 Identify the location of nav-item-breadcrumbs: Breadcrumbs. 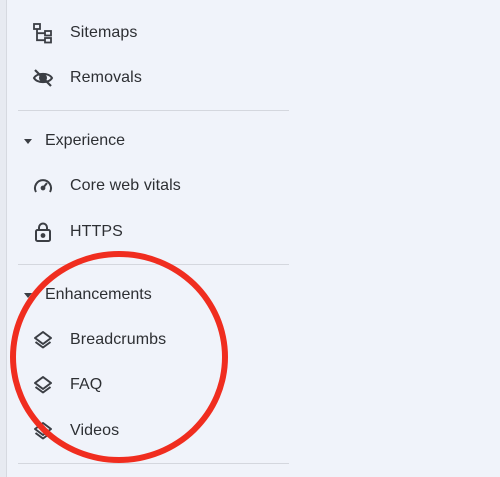
(99, 340).